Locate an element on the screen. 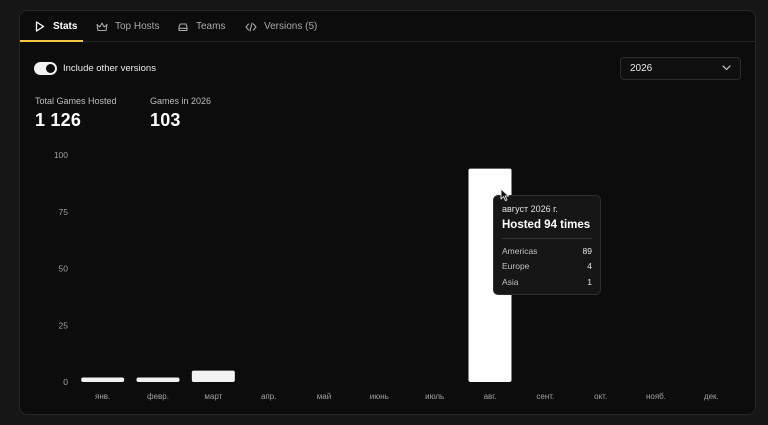 The height and width of the screenshot is (425, 768). tooltip-region: Europe is located at coordinates (516, 266).